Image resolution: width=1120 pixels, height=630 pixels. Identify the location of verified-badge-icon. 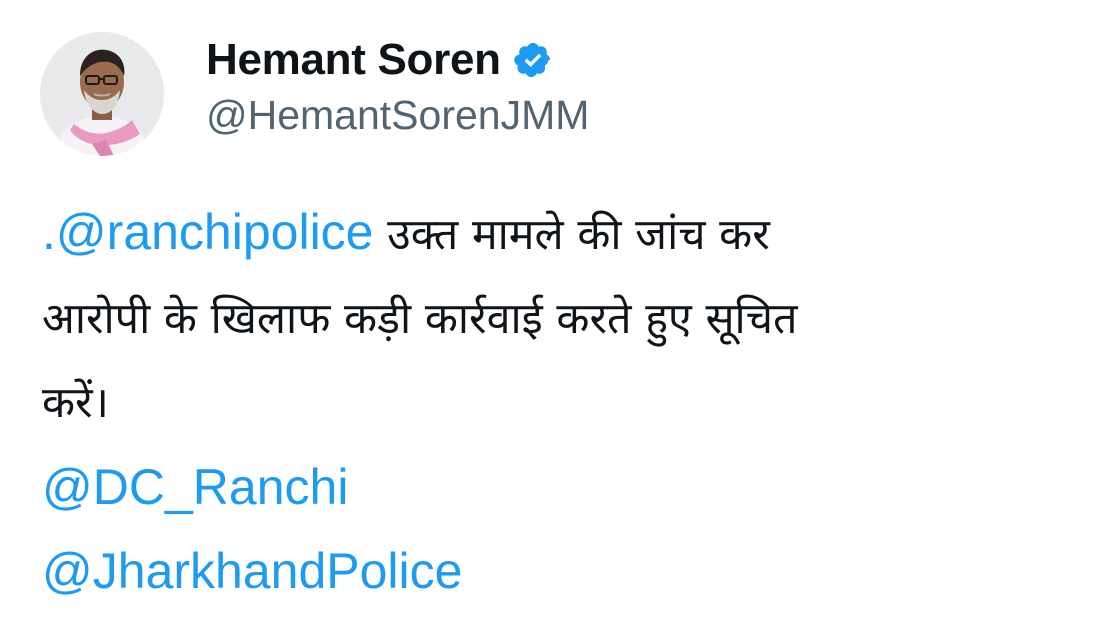
(533, 60).